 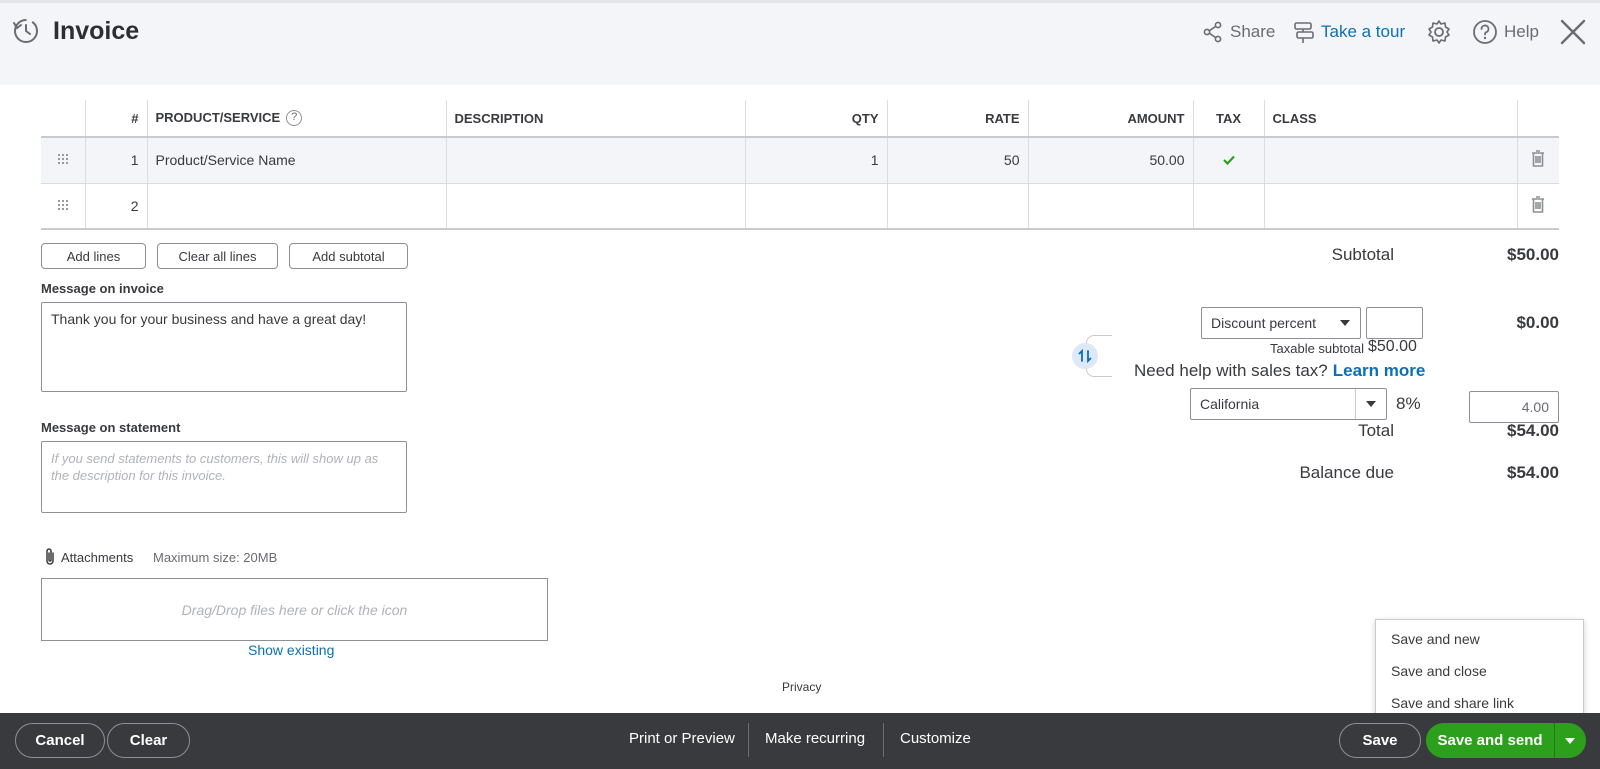 What do you see at coordinates (96, 31) in the screenshot?
I see `page-title: Invoice` at bounding box center [96, 31].